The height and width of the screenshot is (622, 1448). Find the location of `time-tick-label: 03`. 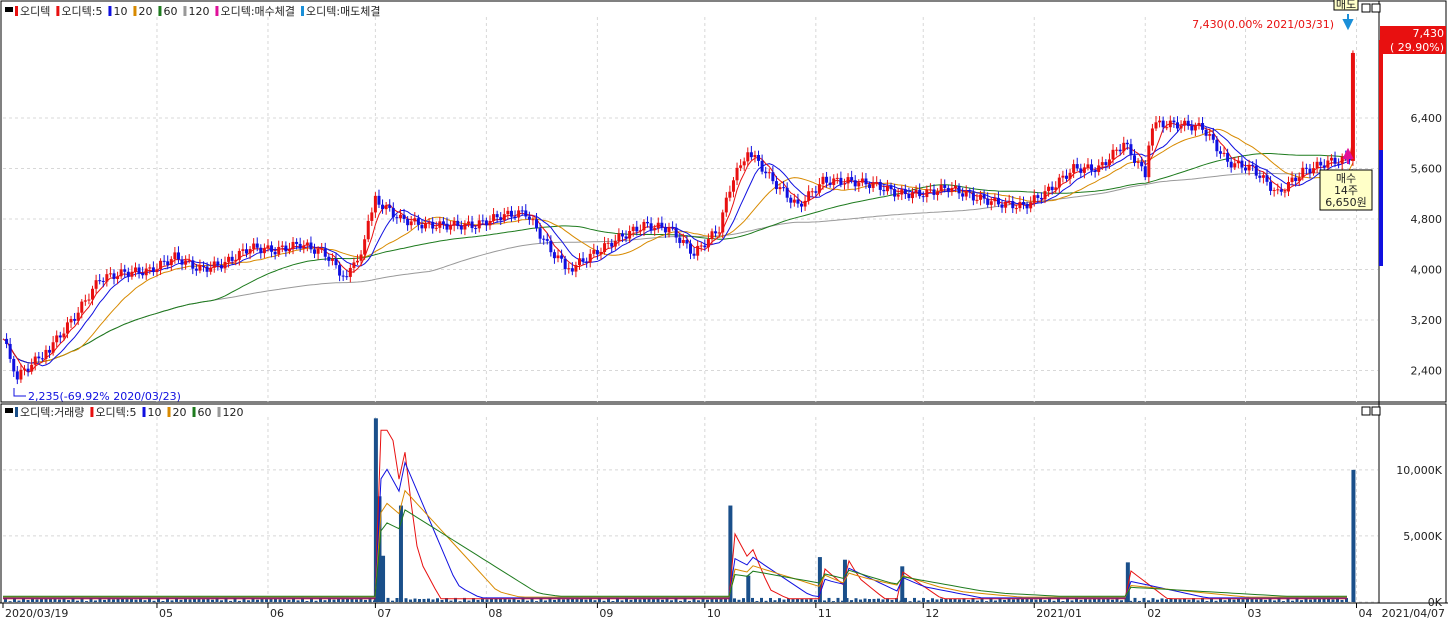

time-tick-label: 03 is located at coordinates (1255, 613).